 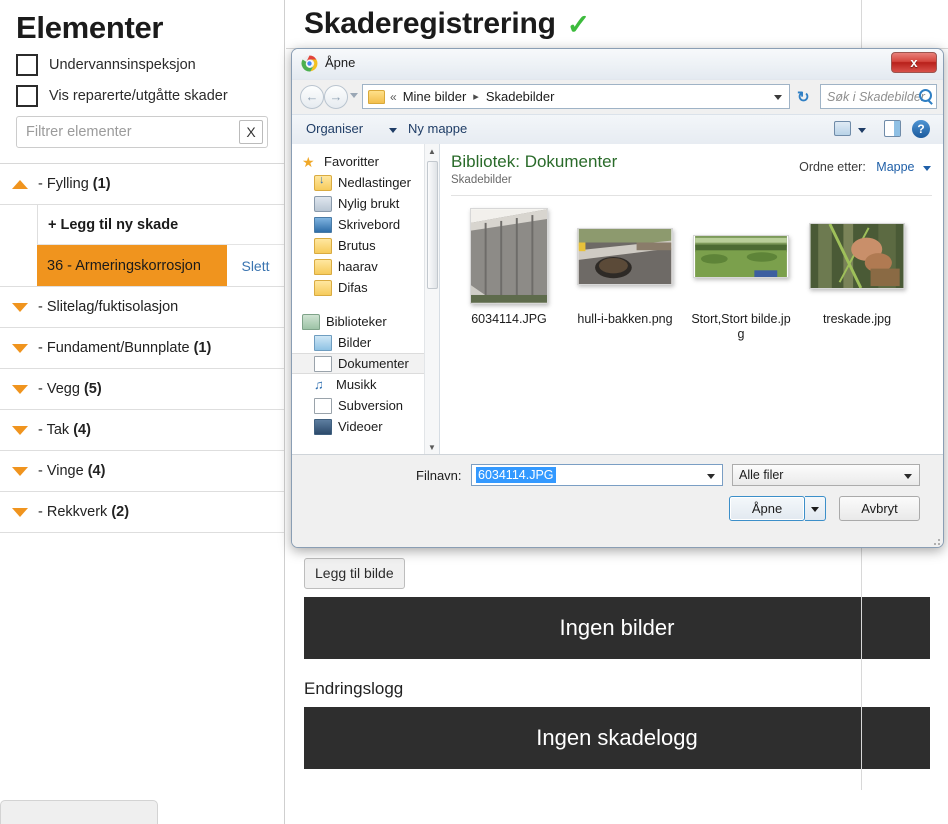 What do you see at coordinates (509, 319) in the screenshot?
I see `file-name: 6034114.JPG` at bounding box center [509, 319].